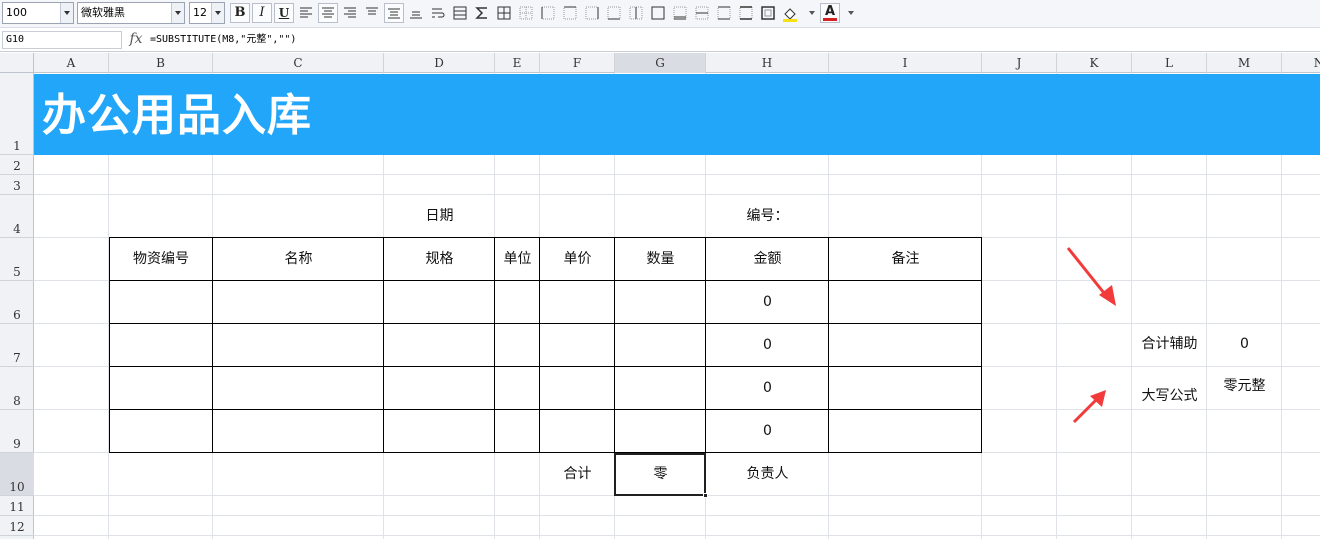 The image size is (1320, 539). I want to click on fill-handle, so click(705, 495).